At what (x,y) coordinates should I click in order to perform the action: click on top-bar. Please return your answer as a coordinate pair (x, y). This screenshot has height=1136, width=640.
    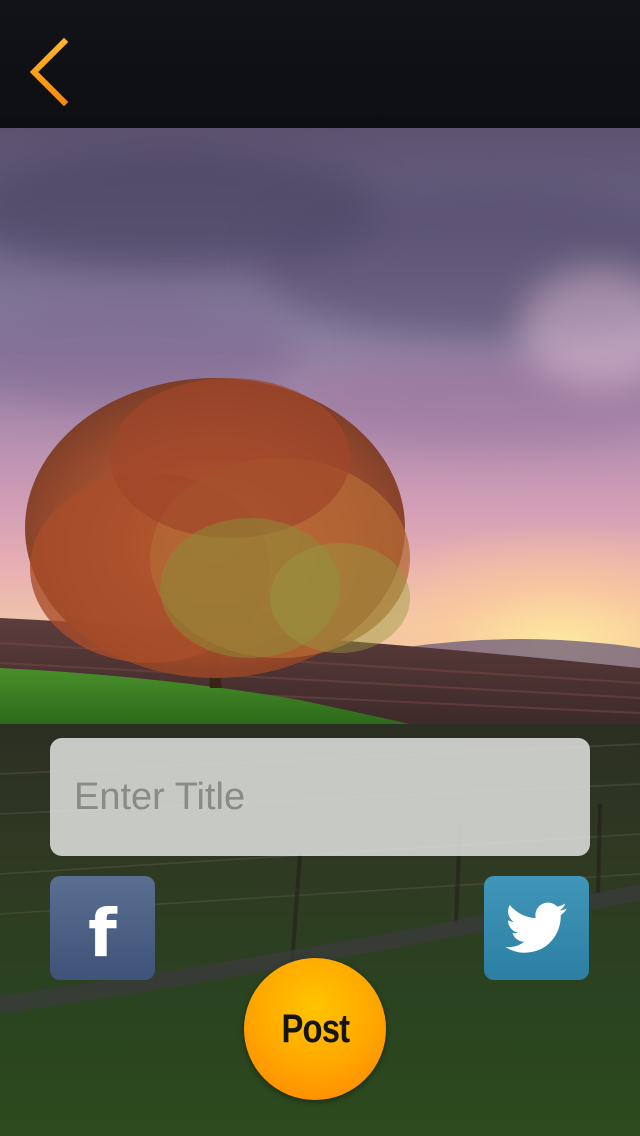
    Looking at the image, I should click on (320, 64).